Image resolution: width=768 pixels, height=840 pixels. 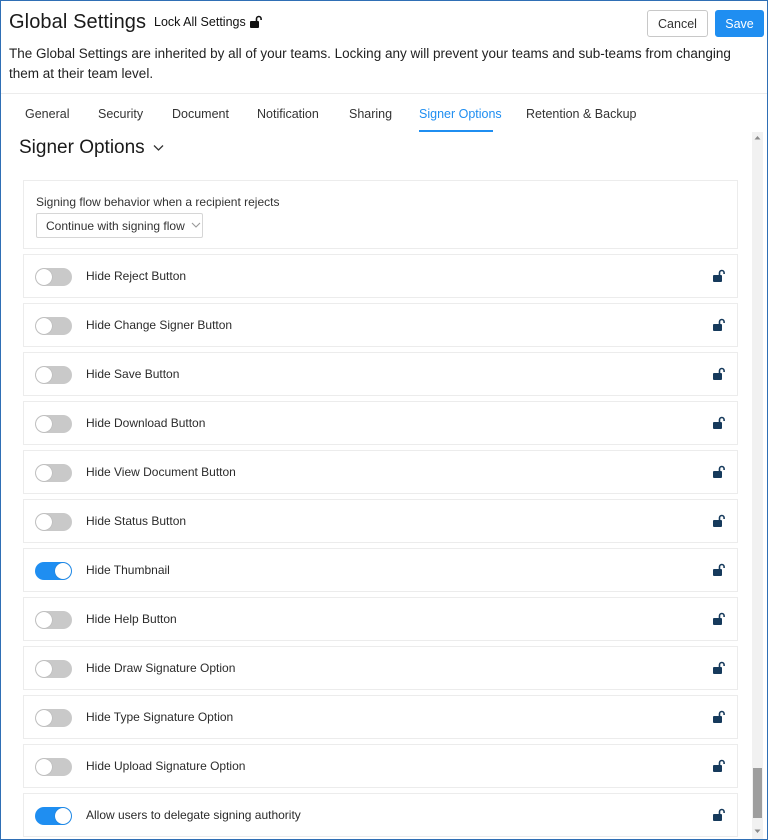 I want to click on setting-label: Hide View Document Button, so click(x=161, y=472).